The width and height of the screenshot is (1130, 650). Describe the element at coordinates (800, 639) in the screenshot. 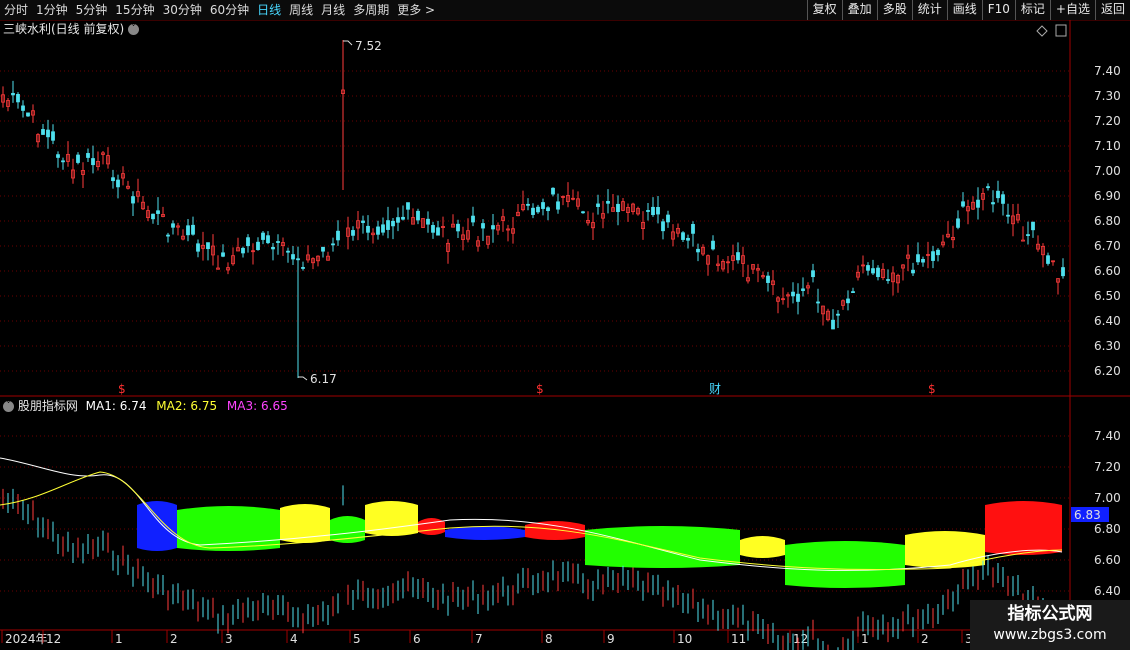

I see `x-label: 12` at that location.